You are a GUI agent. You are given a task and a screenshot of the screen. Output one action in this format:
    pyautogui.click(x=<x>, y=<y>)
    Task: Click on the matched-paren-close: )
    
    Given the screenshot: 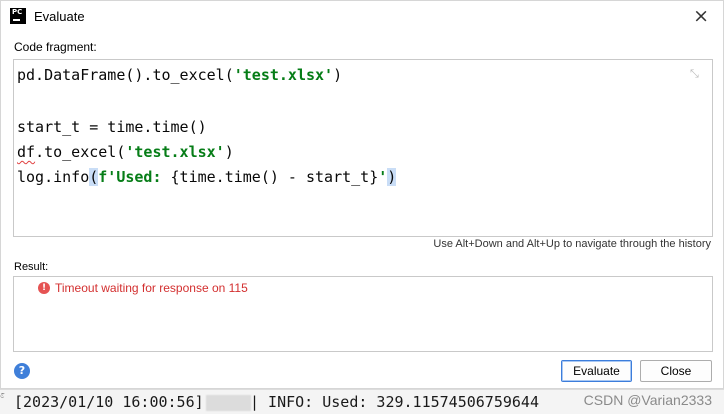 What is the action you would take?
    pyautogui.click(x=392, y=177)
    